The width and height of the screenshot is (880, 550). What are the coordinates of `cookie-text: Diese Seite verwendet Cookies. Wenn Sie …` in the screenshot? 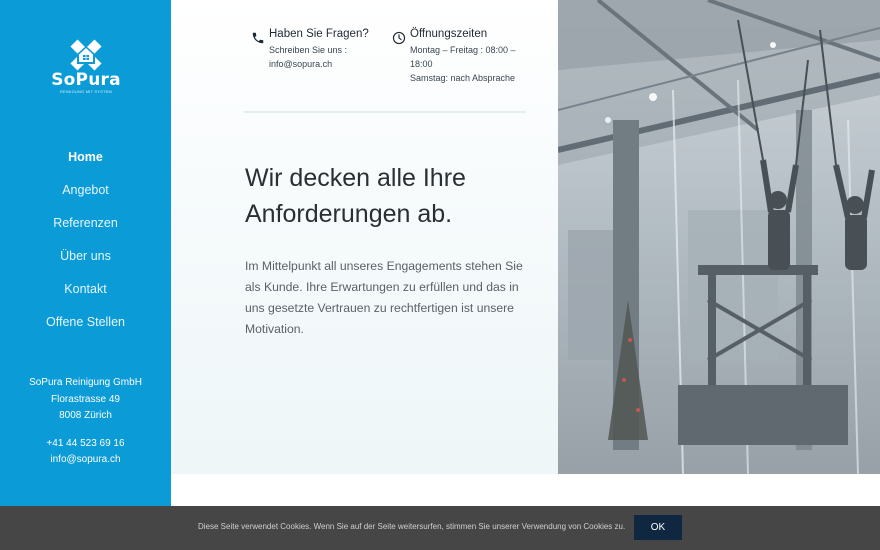 It's located at (412, 526).